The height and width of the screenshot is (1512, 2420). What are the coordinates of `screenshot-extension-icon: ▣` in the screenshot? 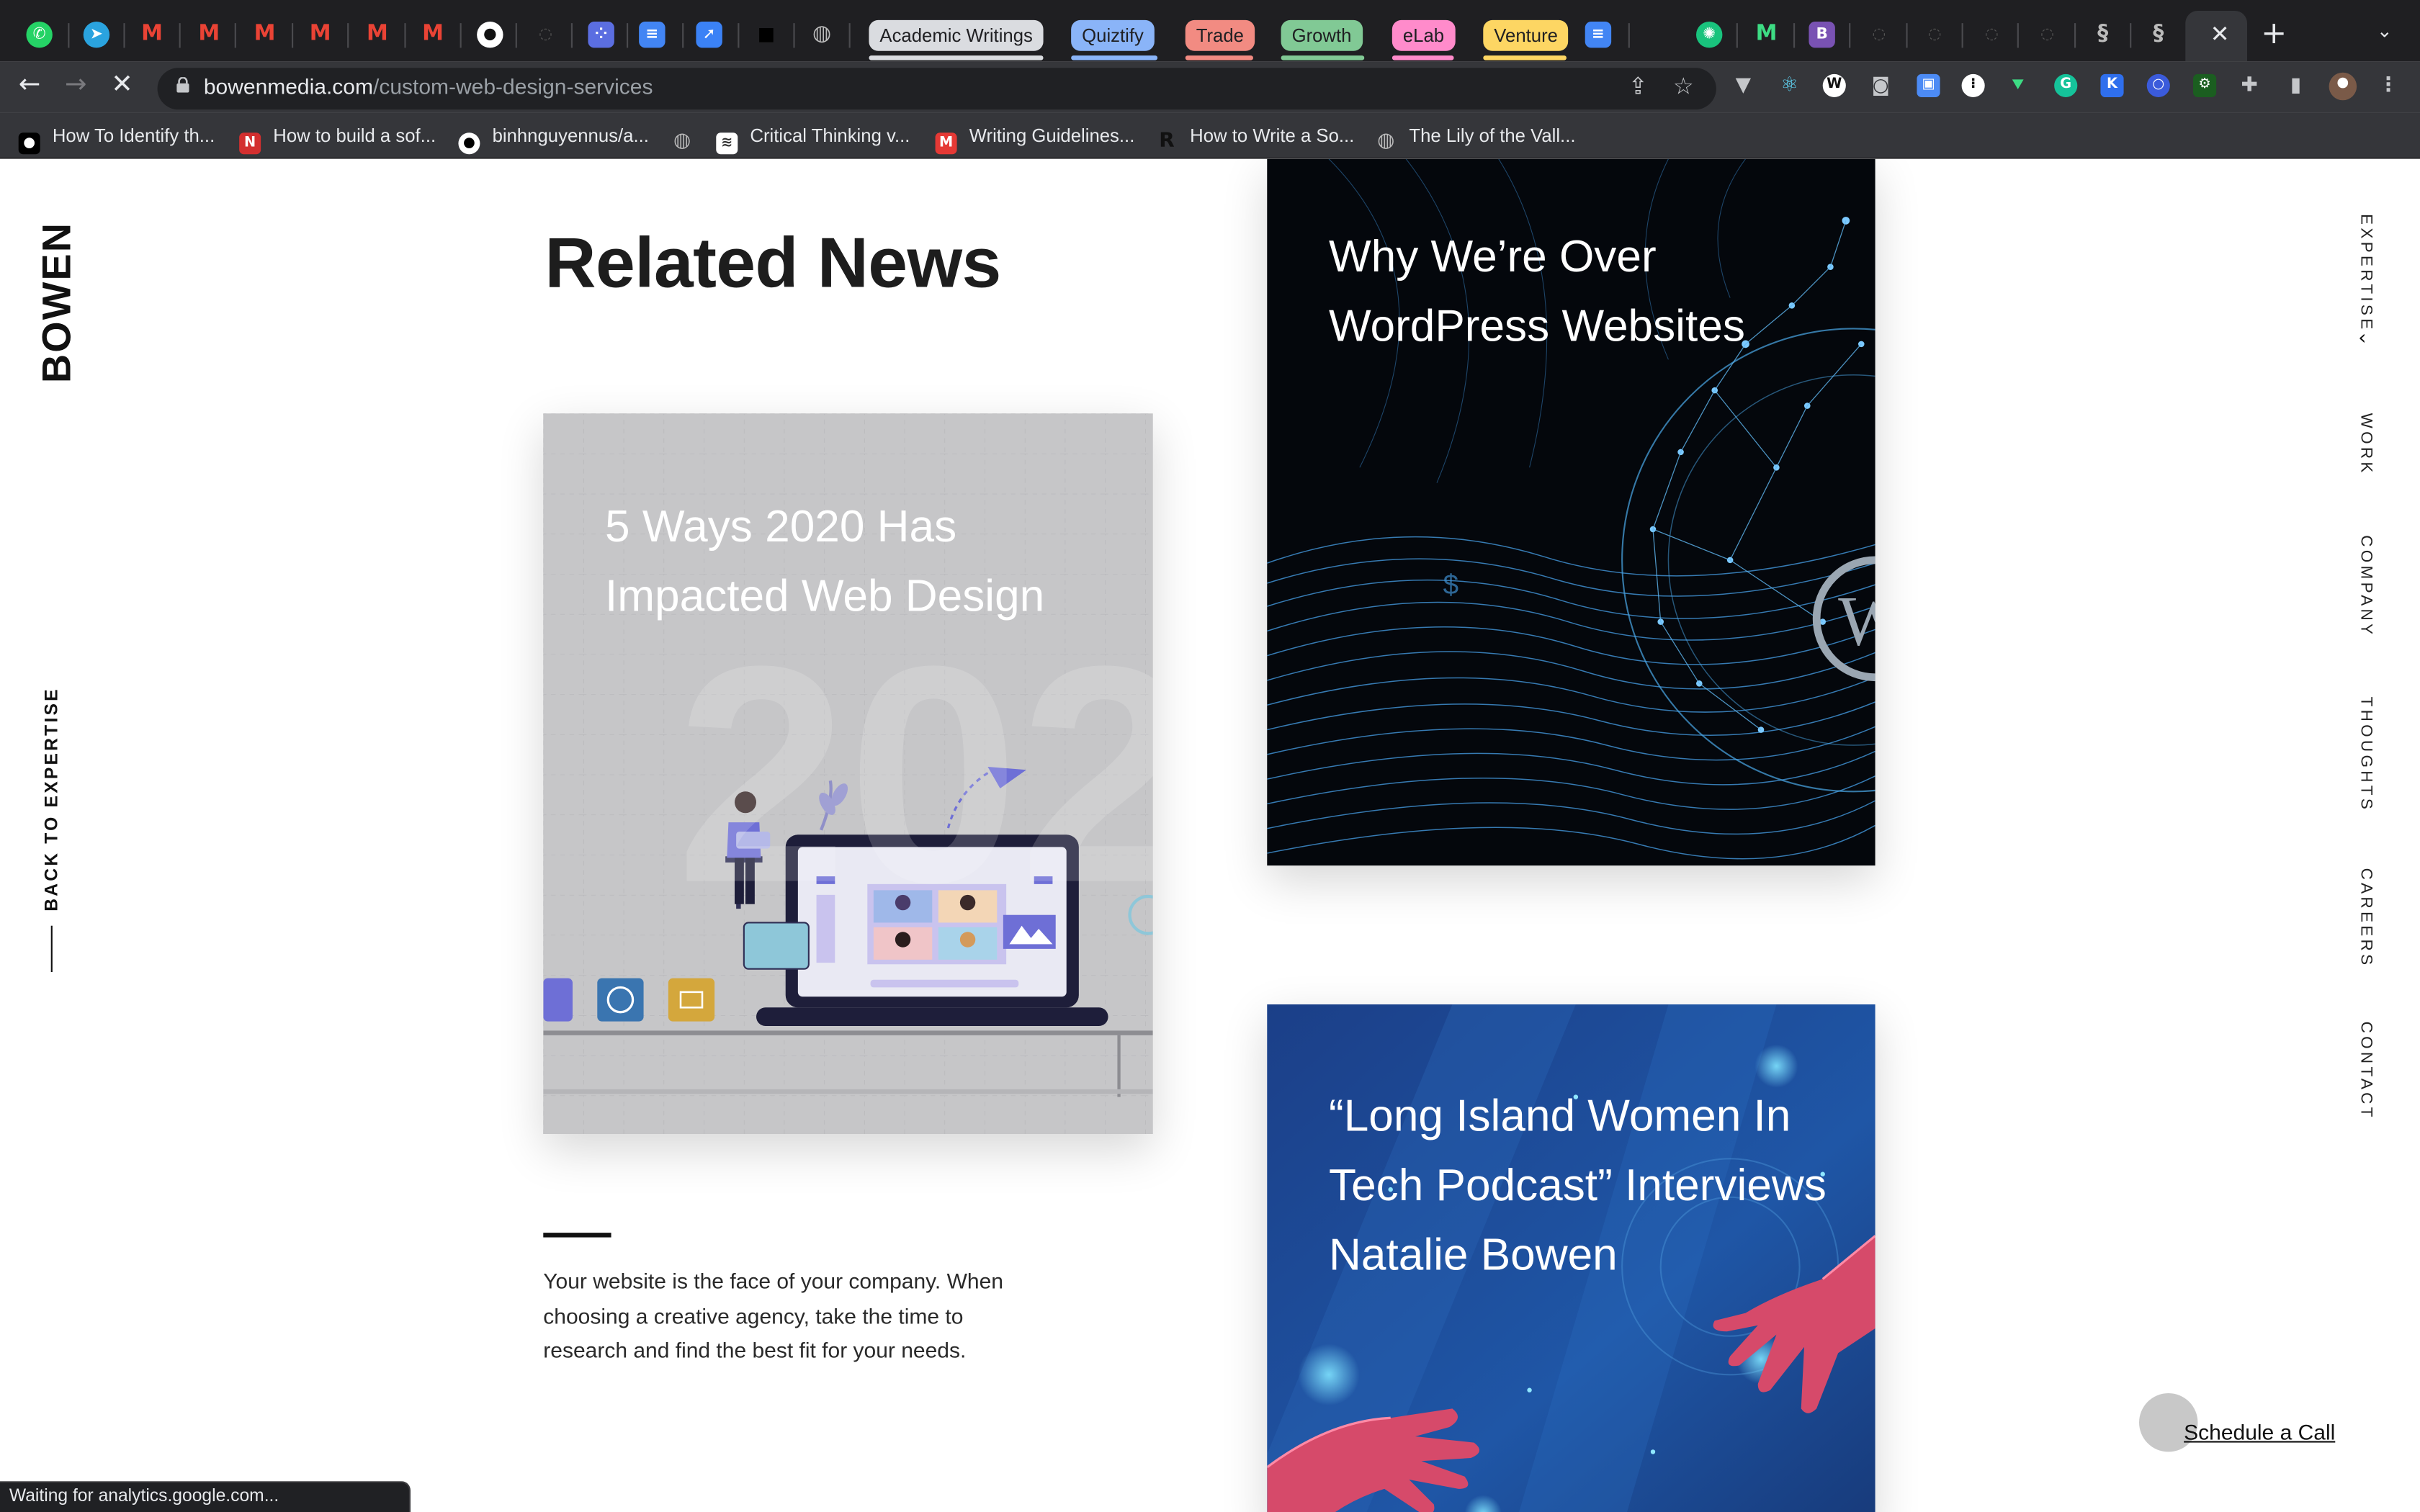 It's located at (1929, 85).